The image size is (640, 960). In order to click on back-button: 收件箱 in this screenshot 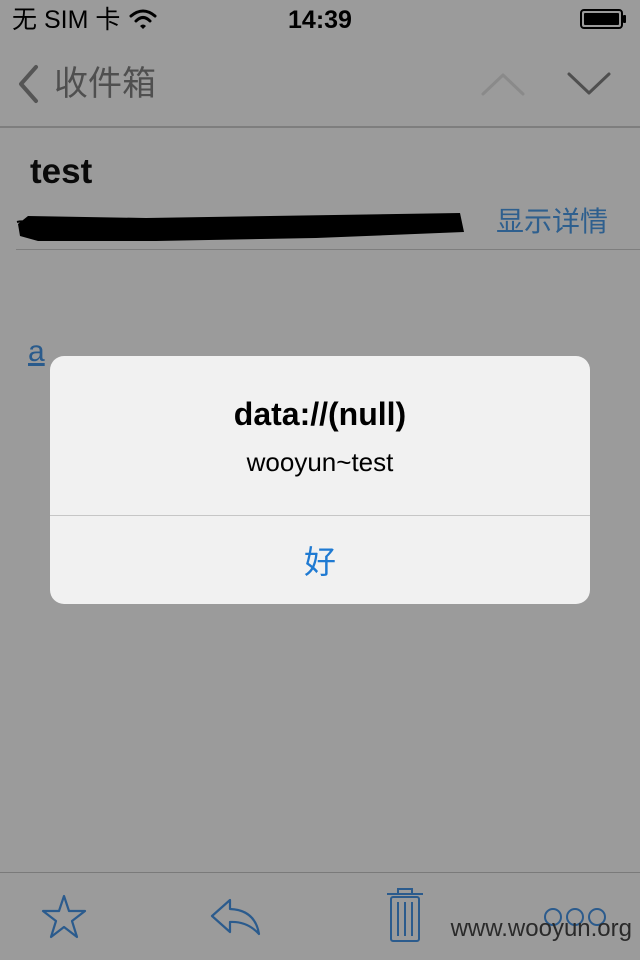, I will do `click(86, 84)`.